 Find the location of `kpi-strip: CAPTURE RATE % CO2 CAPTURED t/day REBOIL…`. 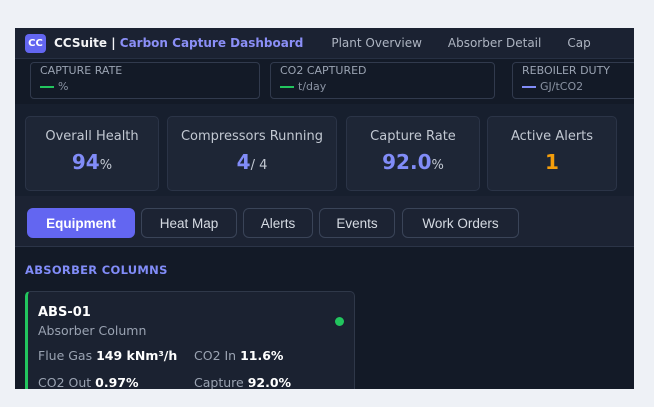

kpi-strip: CAPTURE RATE % CO2 CAPTURED t/day REBOIL… is located at coordinates (324, 81).